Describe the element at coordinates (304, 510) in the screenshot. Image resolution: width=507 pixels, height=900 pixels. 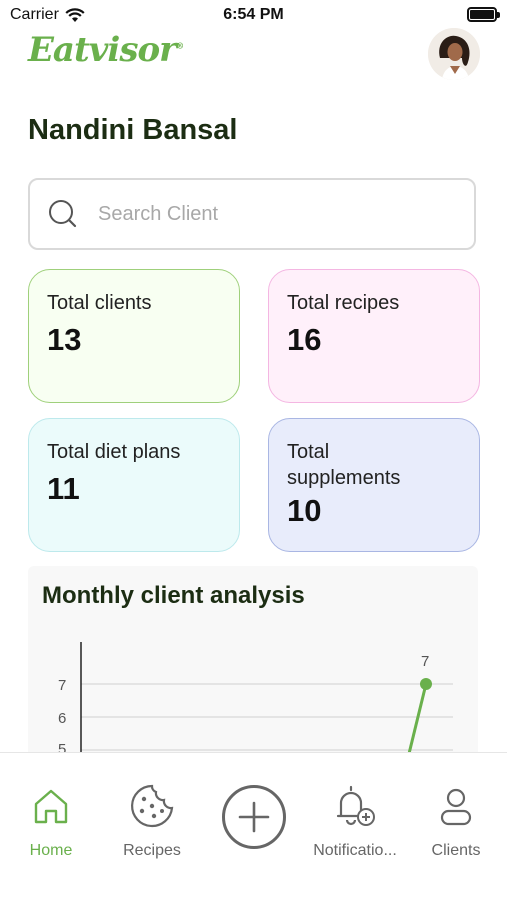
I see `stat-value: 10` at that location.